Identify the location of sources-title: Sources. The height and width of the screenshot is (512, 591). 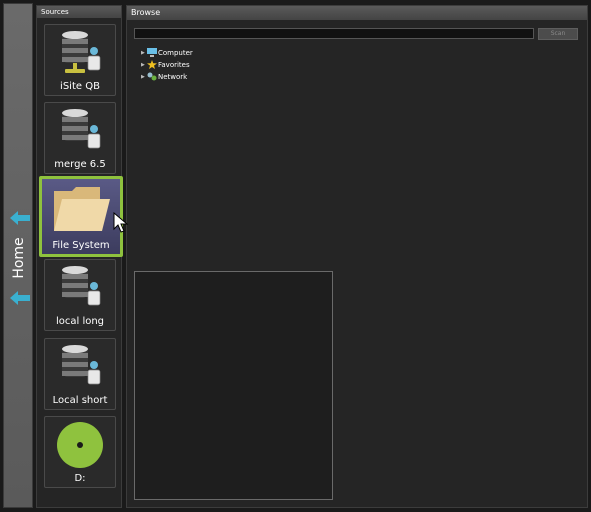
(79, 12).